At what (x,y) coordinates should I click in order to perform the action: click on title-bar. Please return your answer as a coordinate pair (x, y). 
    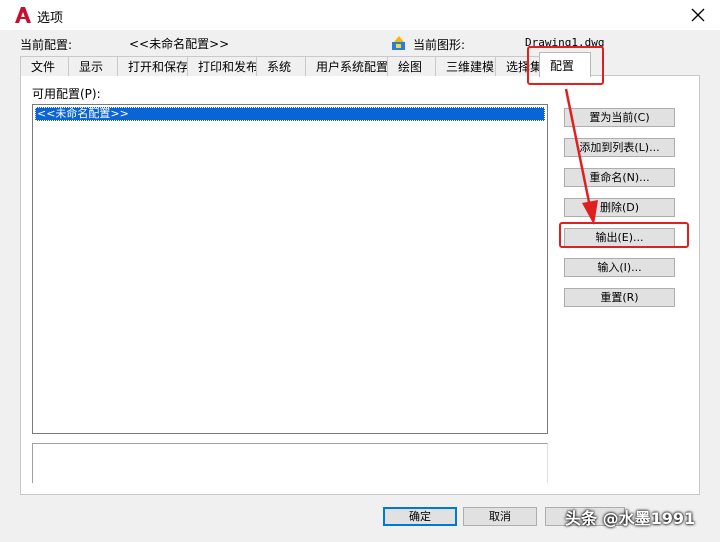
    Looking at the image, I should click on (360, 15).